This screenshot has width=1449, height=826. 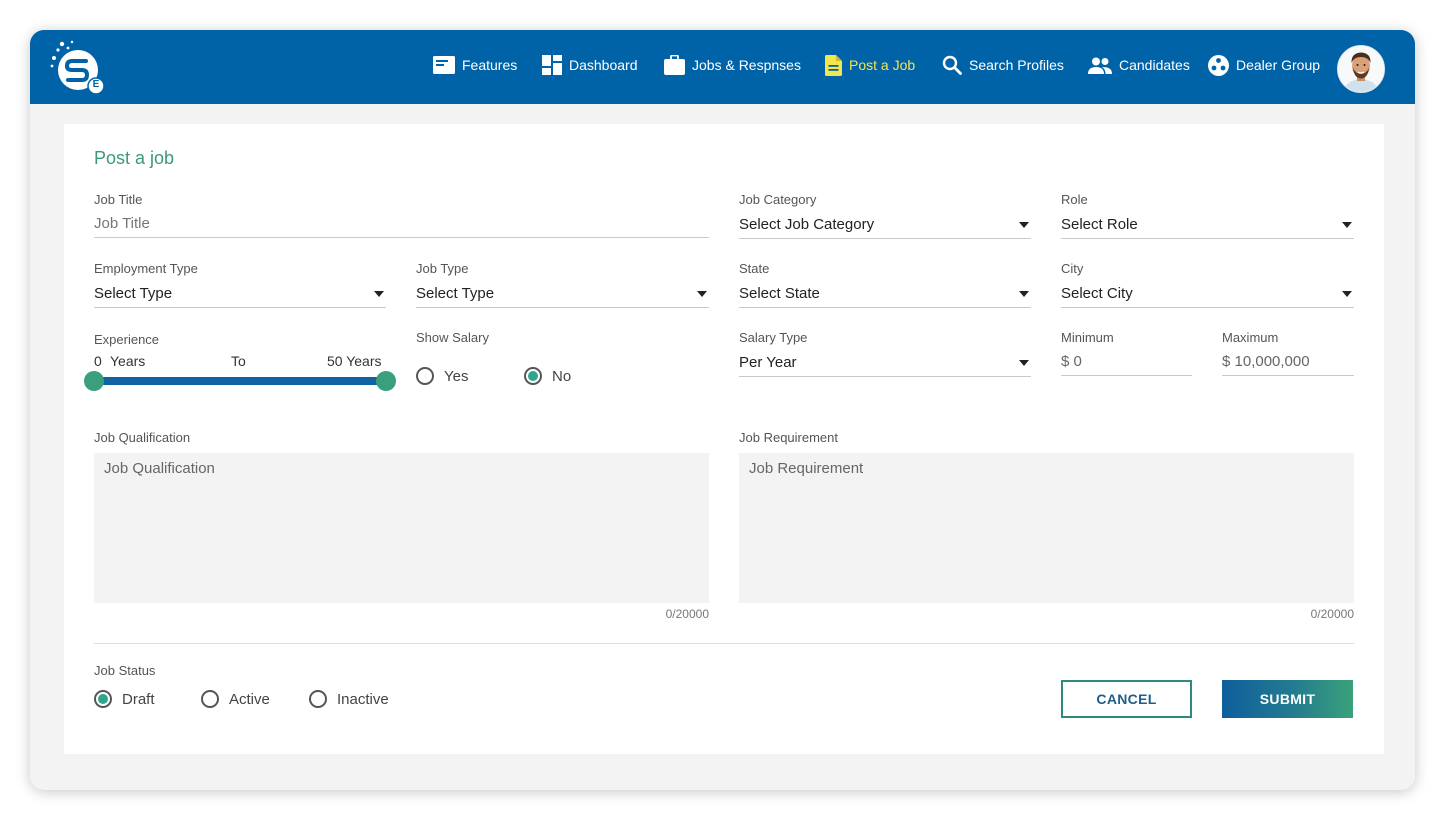 What do you see at coordinates (1099, 224) in the screenshot?
I see `role-value: Select Role` at bounding box center [1099, 224].